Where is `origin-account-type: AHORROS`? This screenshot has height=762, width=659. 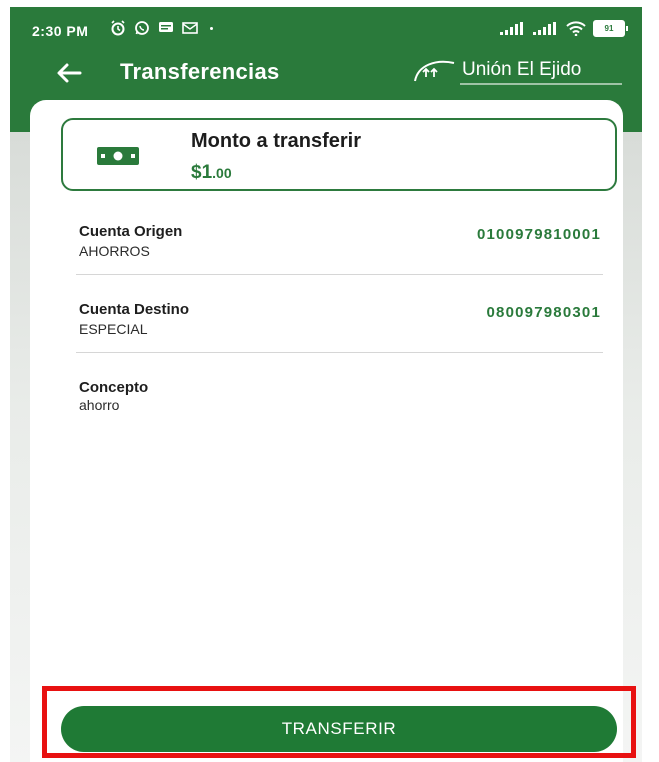
origin-account-type: AHORROS is located at coordinates (114, 251).